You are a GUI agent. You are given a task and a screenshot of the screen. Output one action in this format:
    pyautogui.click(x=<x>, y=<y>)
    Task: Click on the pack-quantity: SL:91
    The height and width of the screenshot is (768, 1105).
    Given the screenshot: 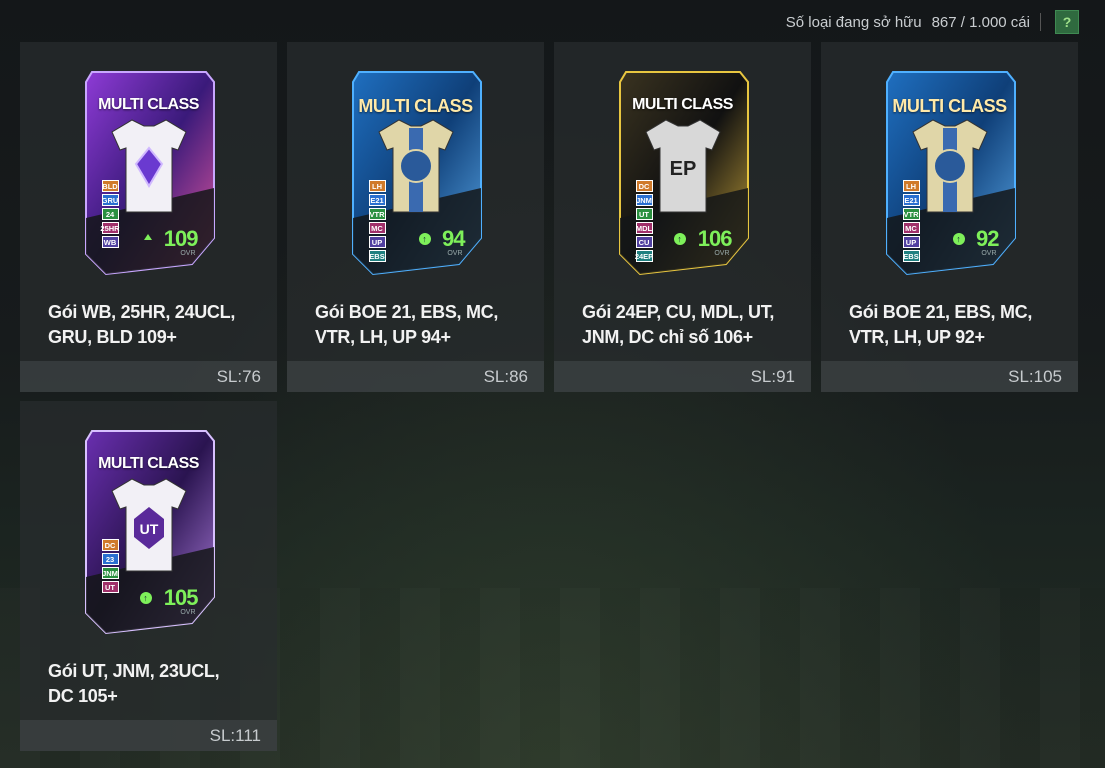 What is the action you would take?
    pyautogui.click(x=682, y=376)
    